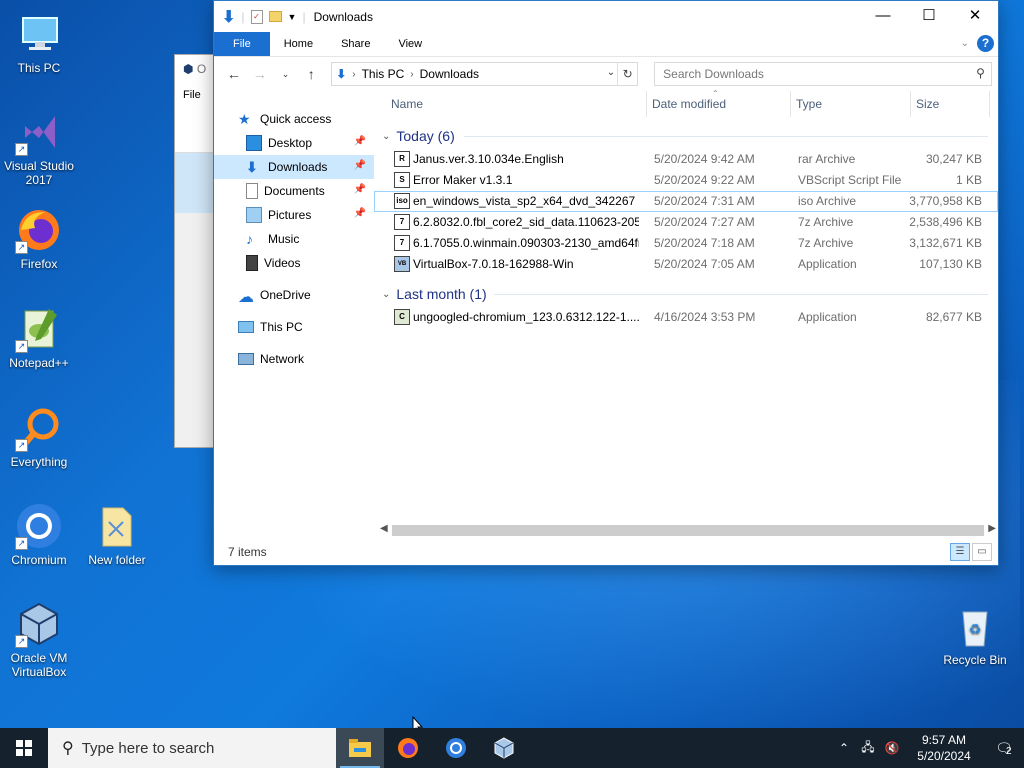 This screenshot has width=1024, height=768. Describe the element at coordinates (485, 74) in the screenshot. I see `address-bar: ⬇ › This PC › Downloads ⌄ ↻` at that location.